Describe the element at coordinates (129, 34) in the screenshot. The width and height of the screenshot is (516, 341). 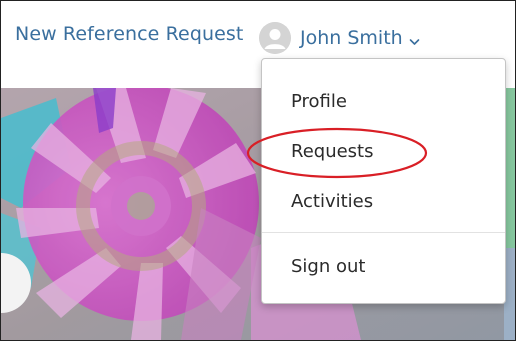
I see `new-reference-request-link: New Reference Request` at that location.